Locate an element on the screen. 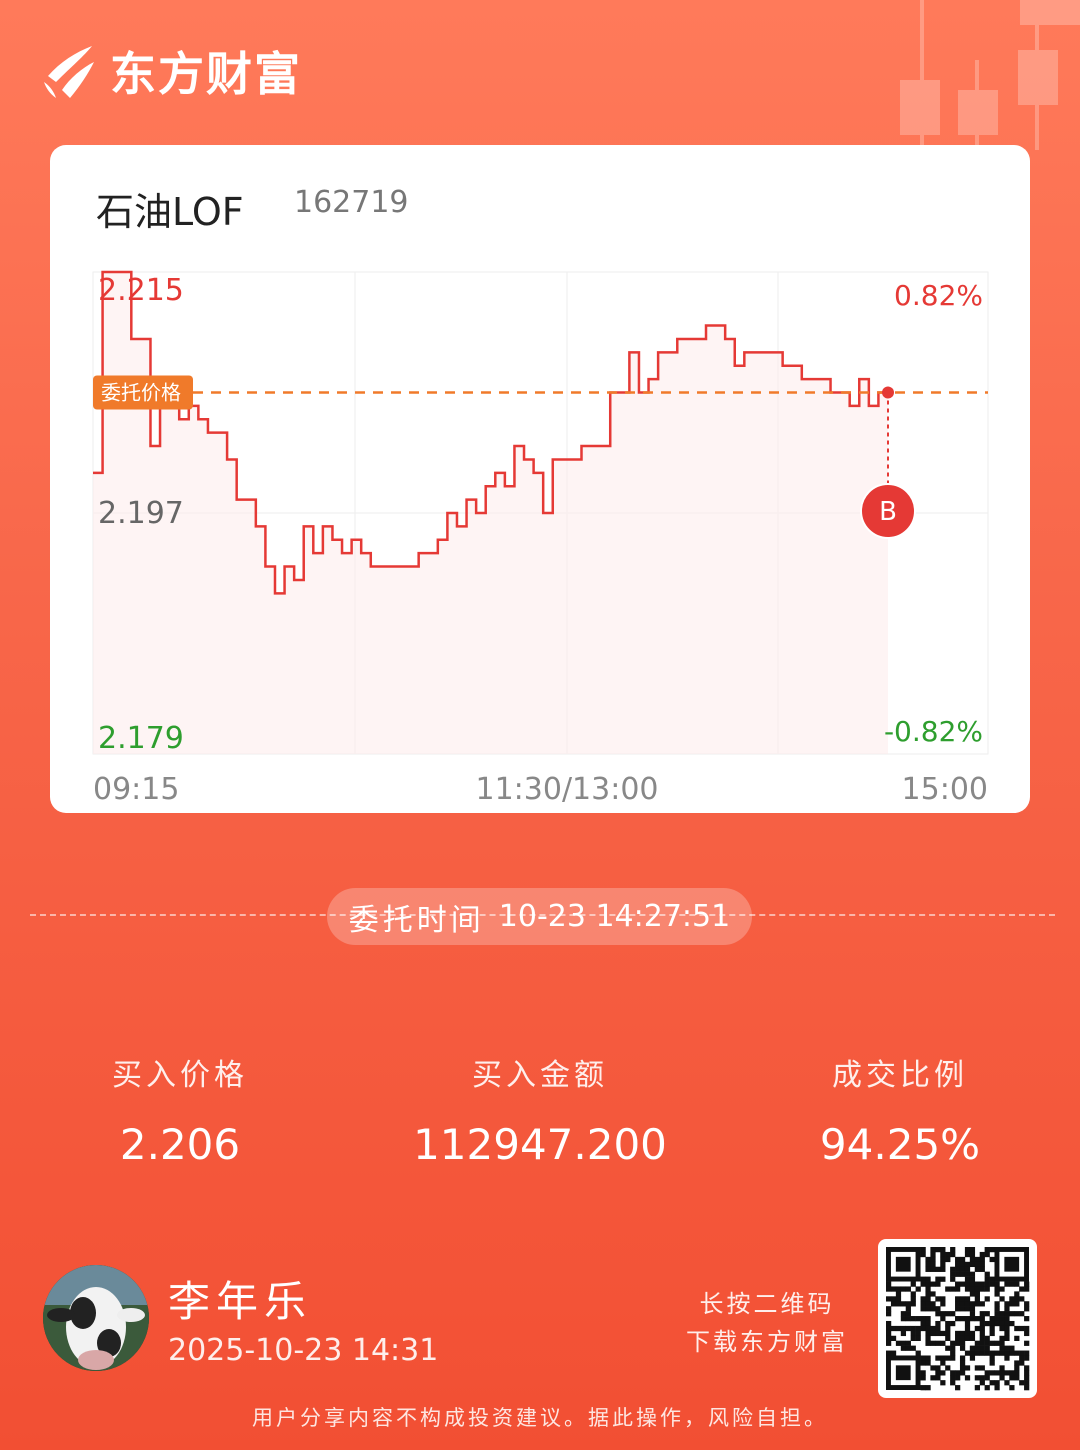 The height and width of the screenshot is (1450, 1080). stat-label: 买入金额 is located at coordinates (540, 1075).